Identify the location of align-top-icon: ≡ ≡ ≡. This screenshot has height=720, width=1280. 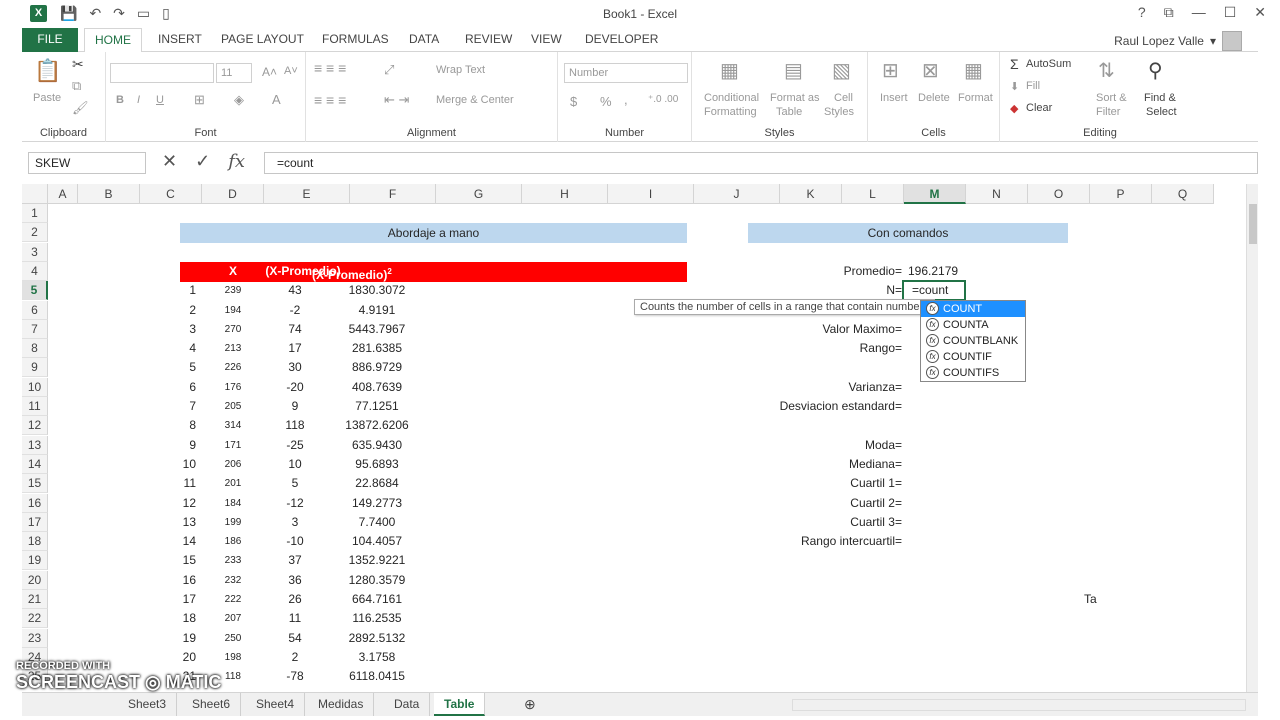
(330, 68).